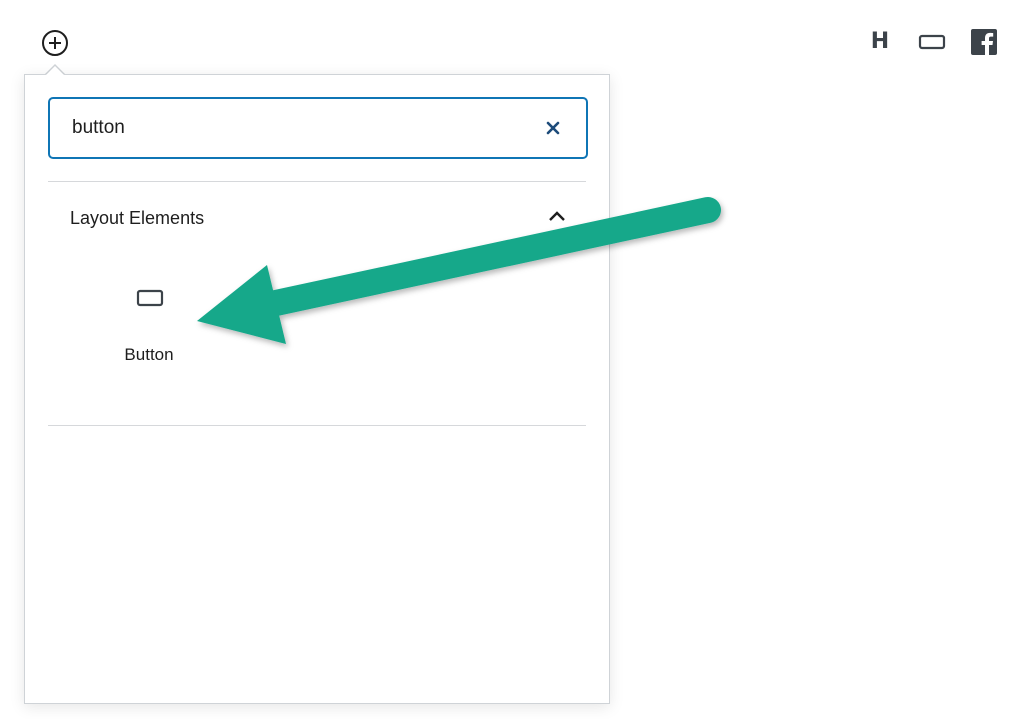  What do you see at coordinates (137, 218) in the screenshot?
I see `panel-title: Layout Elements` at bounding box center [137, 218].